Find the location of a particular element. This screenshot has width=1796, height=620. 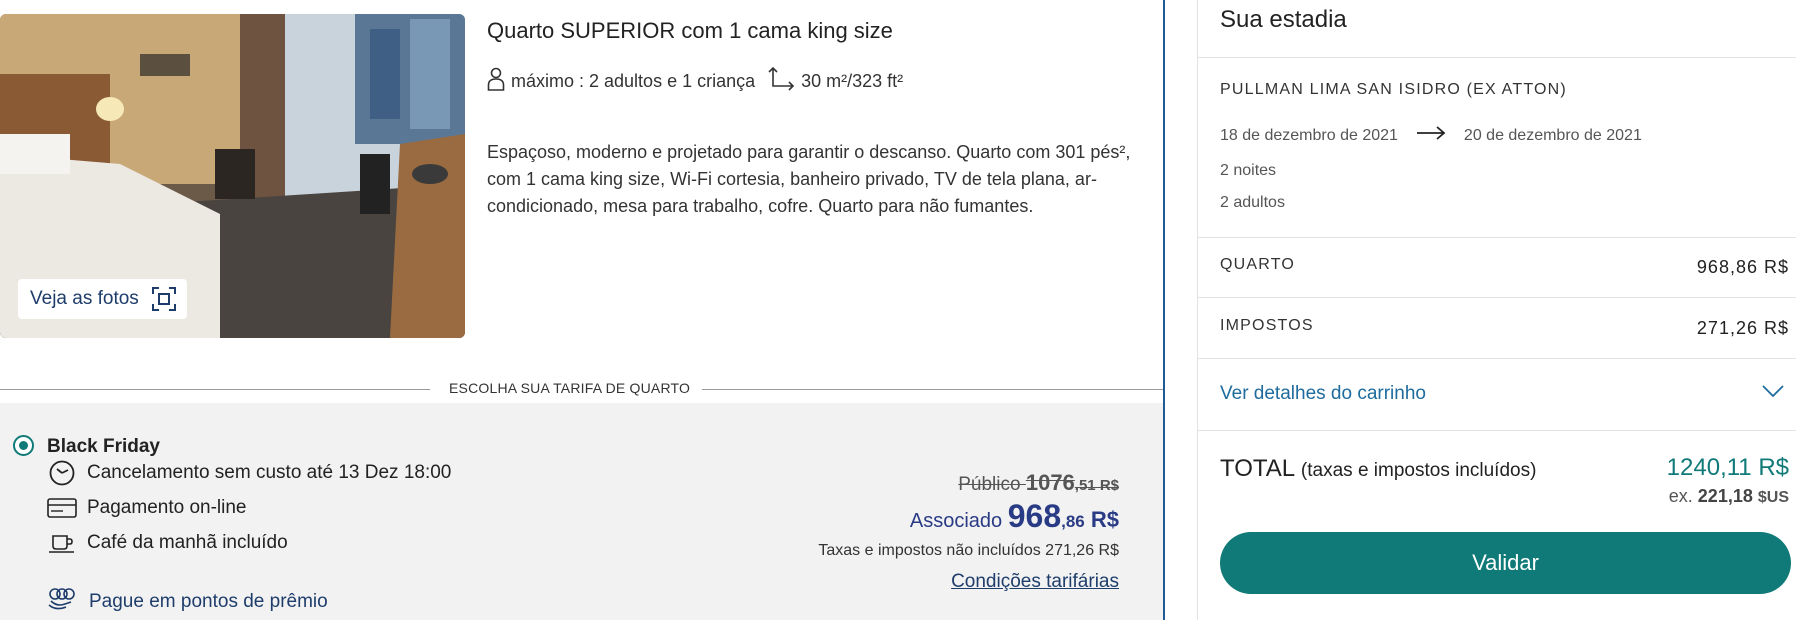

divider-line-right is located at coordinates (932, 389).